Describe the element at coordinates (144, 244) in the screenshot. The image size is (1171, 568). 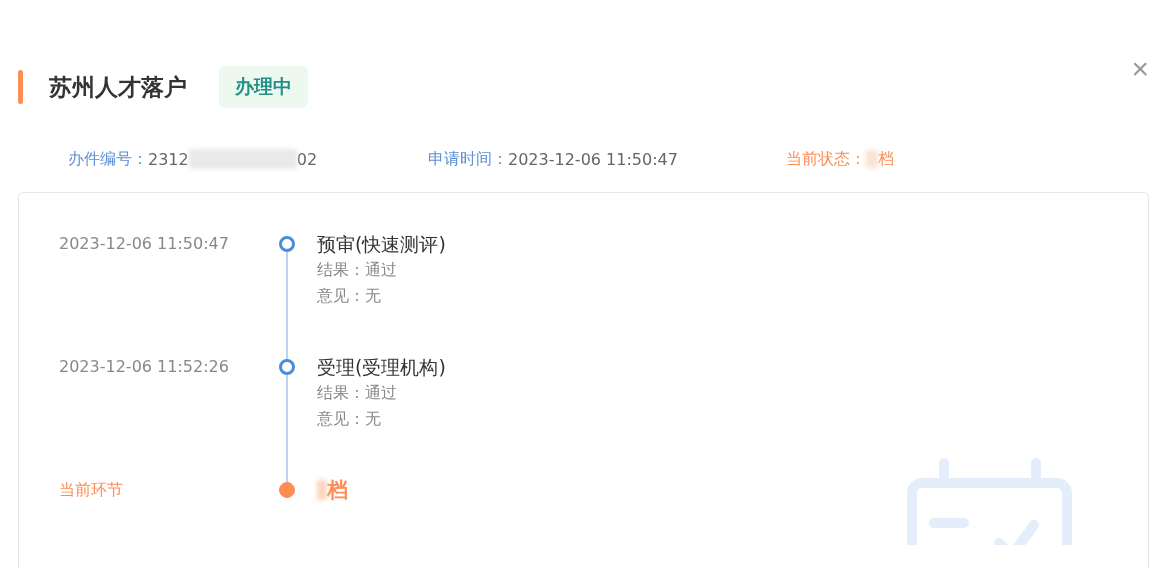
I see `step-time: 2023-12-06 11:50:47` at that location.